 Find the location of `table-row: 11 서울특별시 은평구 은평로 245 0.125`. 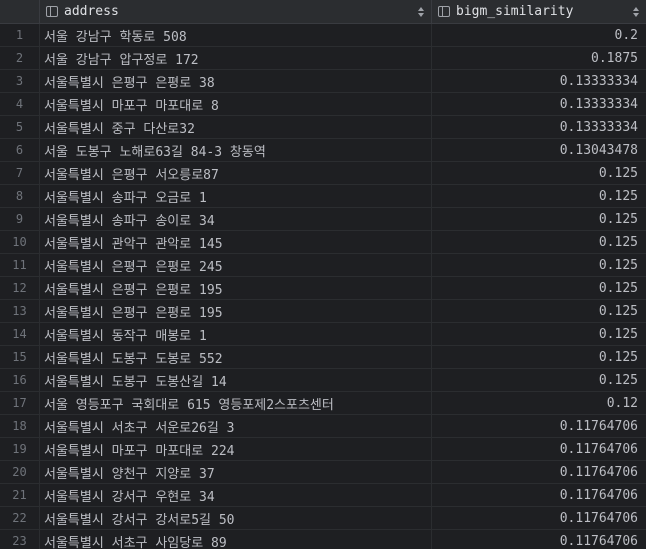

table-row: 11 서울특별시 은평구 은평로 245 0.125 is located at coordinates (323, 265).